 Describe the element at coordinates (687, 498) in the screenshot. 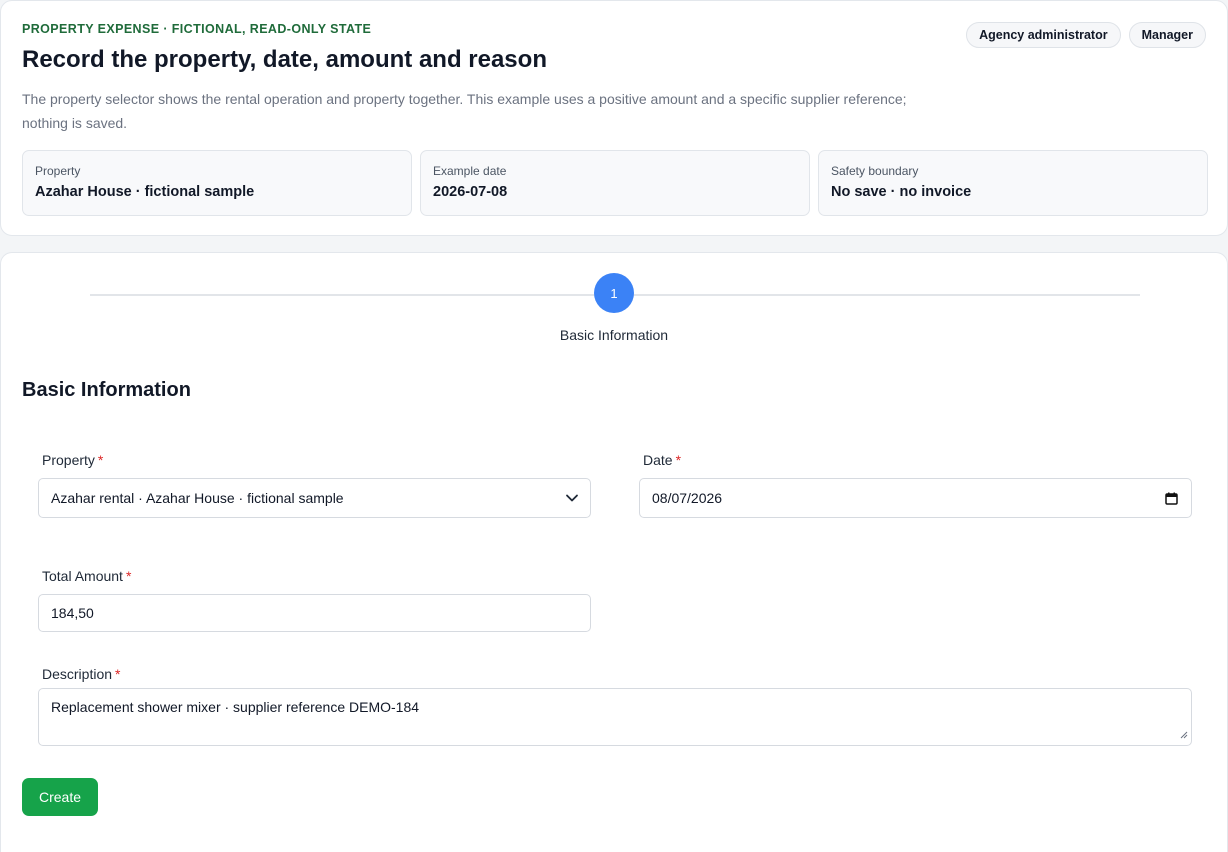

I see `date-input-value: 08/07/2026` at that location.